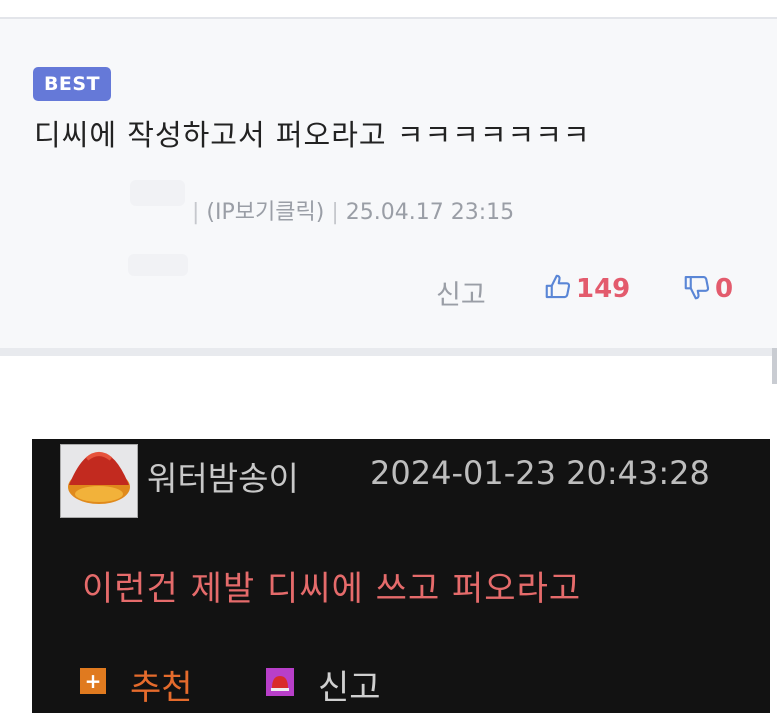 The image size is (777, 713). Describe the element at coordinates (388, 352) in the screenshot. I see `section-divider` at that location.